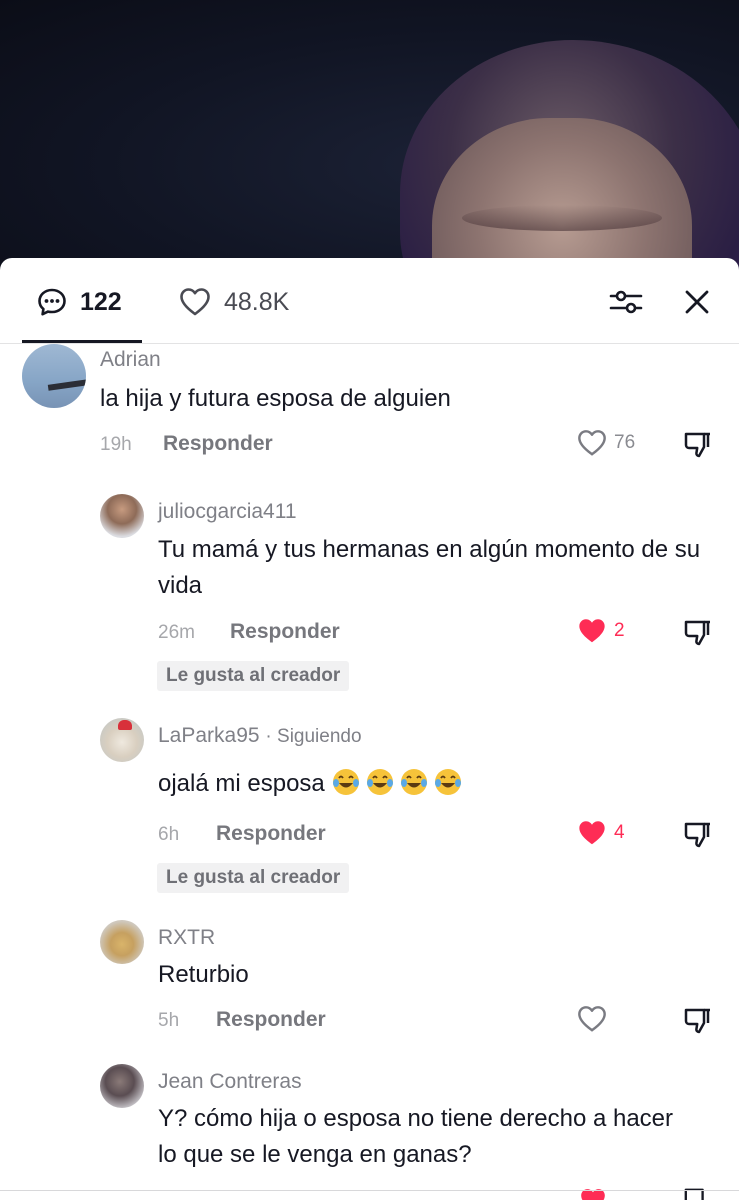 The width and height of the screenshot is (739, 1200). I want to click on like-count: 2, so click(619, 630).